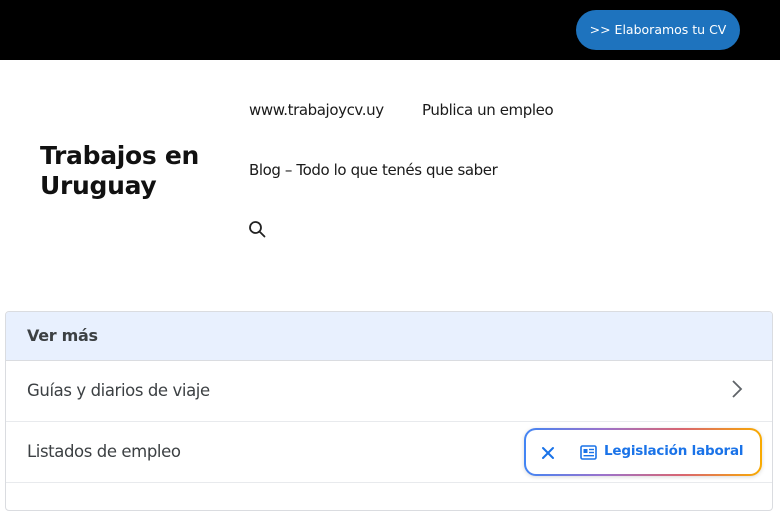 The image size is (780, 511). Describe the element at coordinates (488, 110) in the screenshot. I see `nav-link-publica-empleo: Publica un empleo` at that location.